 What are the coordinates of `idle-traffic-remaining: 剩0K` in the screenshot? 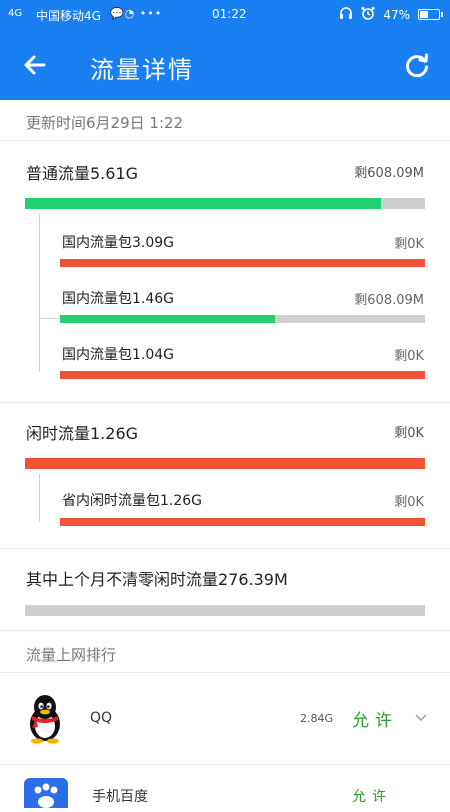 It's located at (409, 433).